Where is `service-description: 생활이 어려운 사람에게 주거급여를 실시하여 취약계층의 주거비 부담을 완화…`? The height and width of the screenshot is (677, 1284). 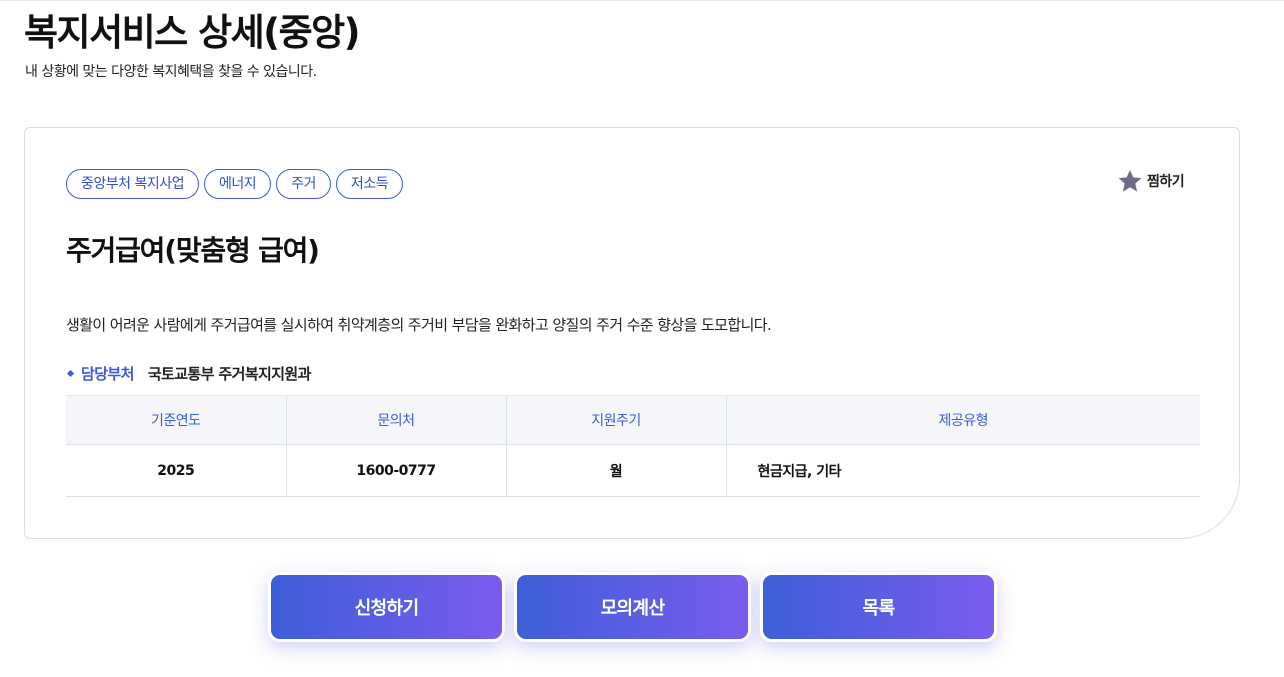 service-description: 생활이 어려운 사람에게 주거급여를 실시하여 취약계층의 주거비 부담을 완화… is located at coordinates (419, 325).